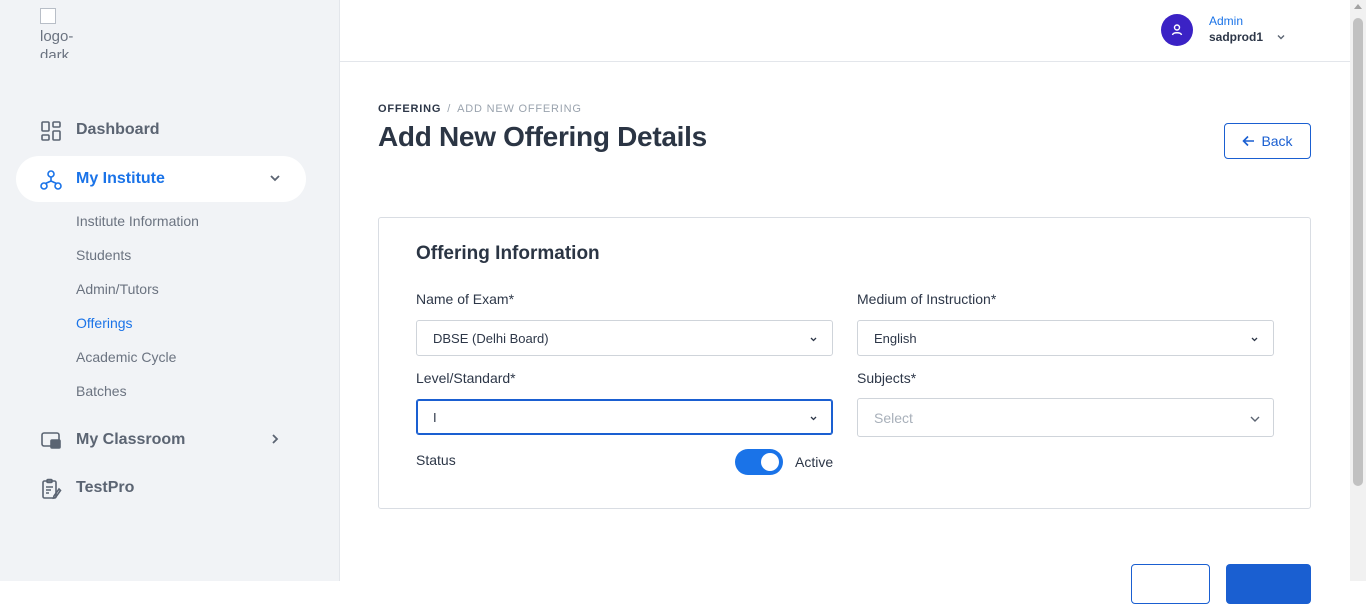  I want to click on breadcrumb-current: ADD NEW OFFERING, so click(519, 109).